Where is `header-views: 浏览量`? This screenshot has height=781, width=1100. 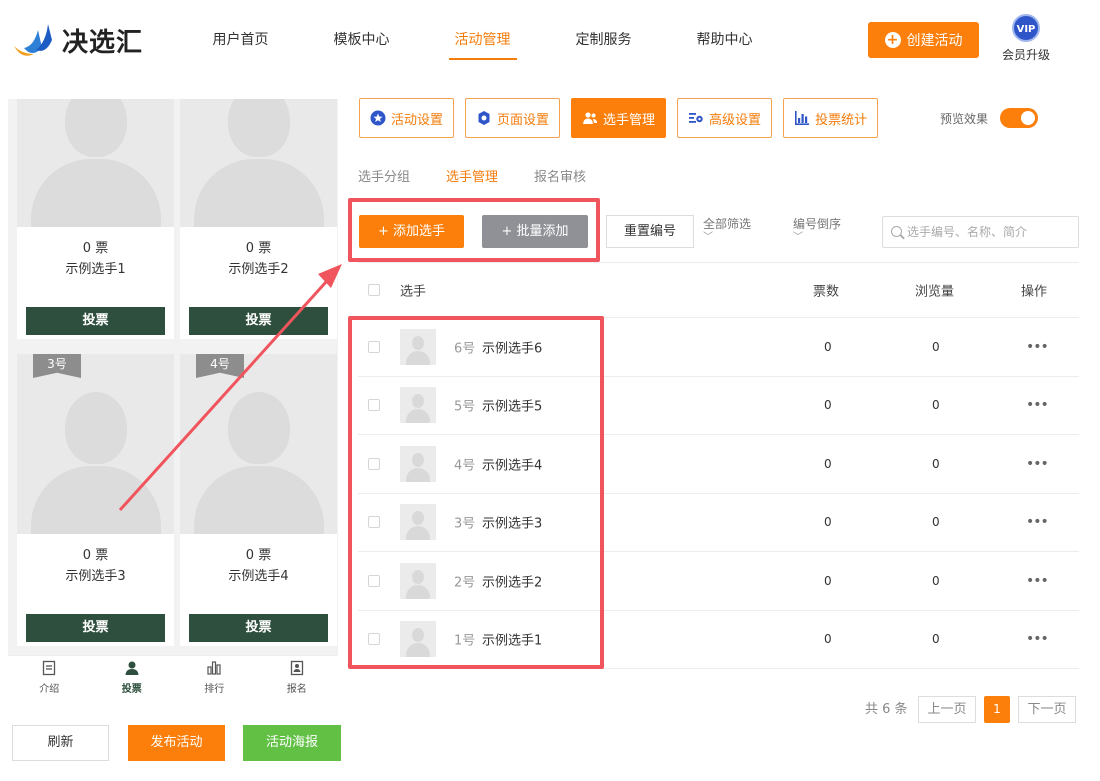 header-views: 浏览量 is located at coordinates (935, 292).